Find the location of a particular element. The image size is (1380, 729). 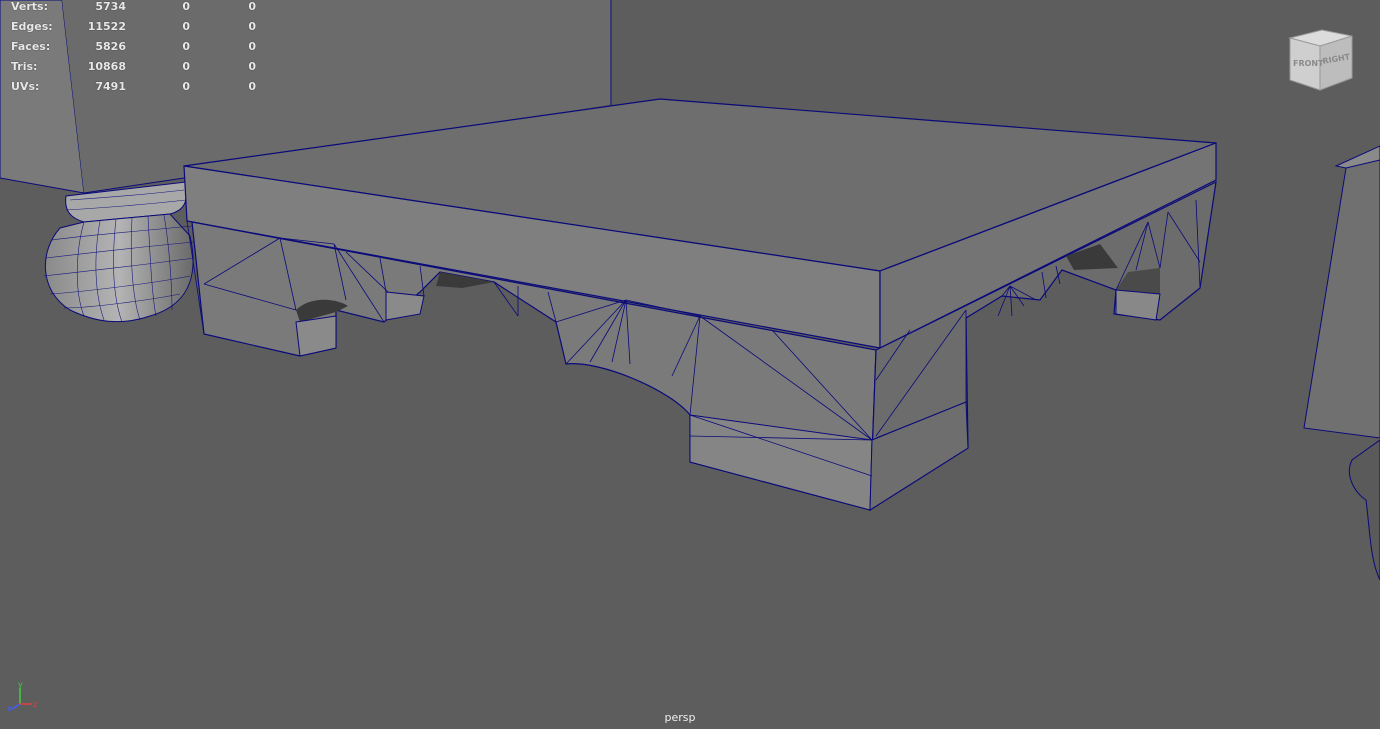

hud-label: Tris: is located at coordinates (24, 66).